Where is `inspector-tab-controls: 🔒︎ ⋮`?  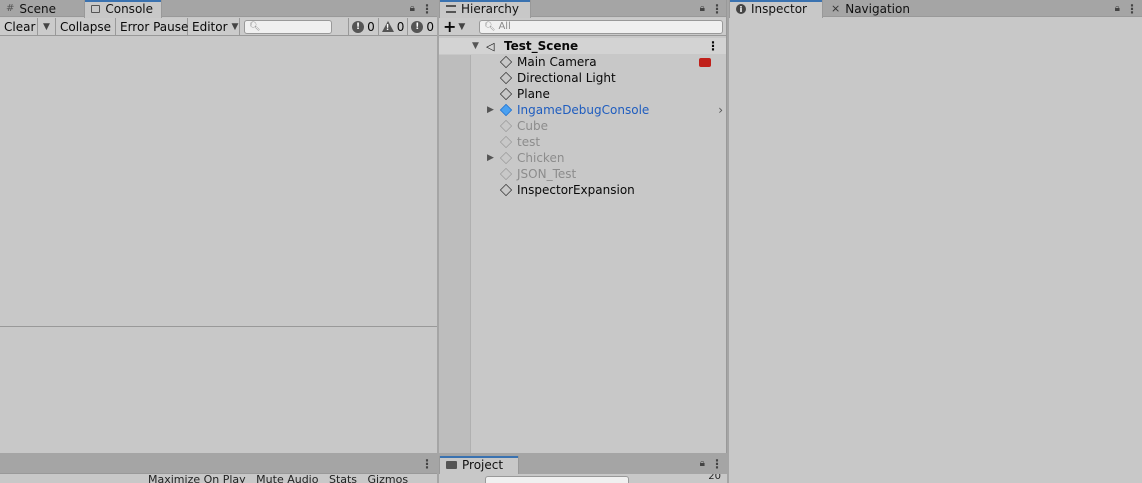 inspector-tab-controls: 🔒︎ ⋮ is located at coordinates (1126, 8).